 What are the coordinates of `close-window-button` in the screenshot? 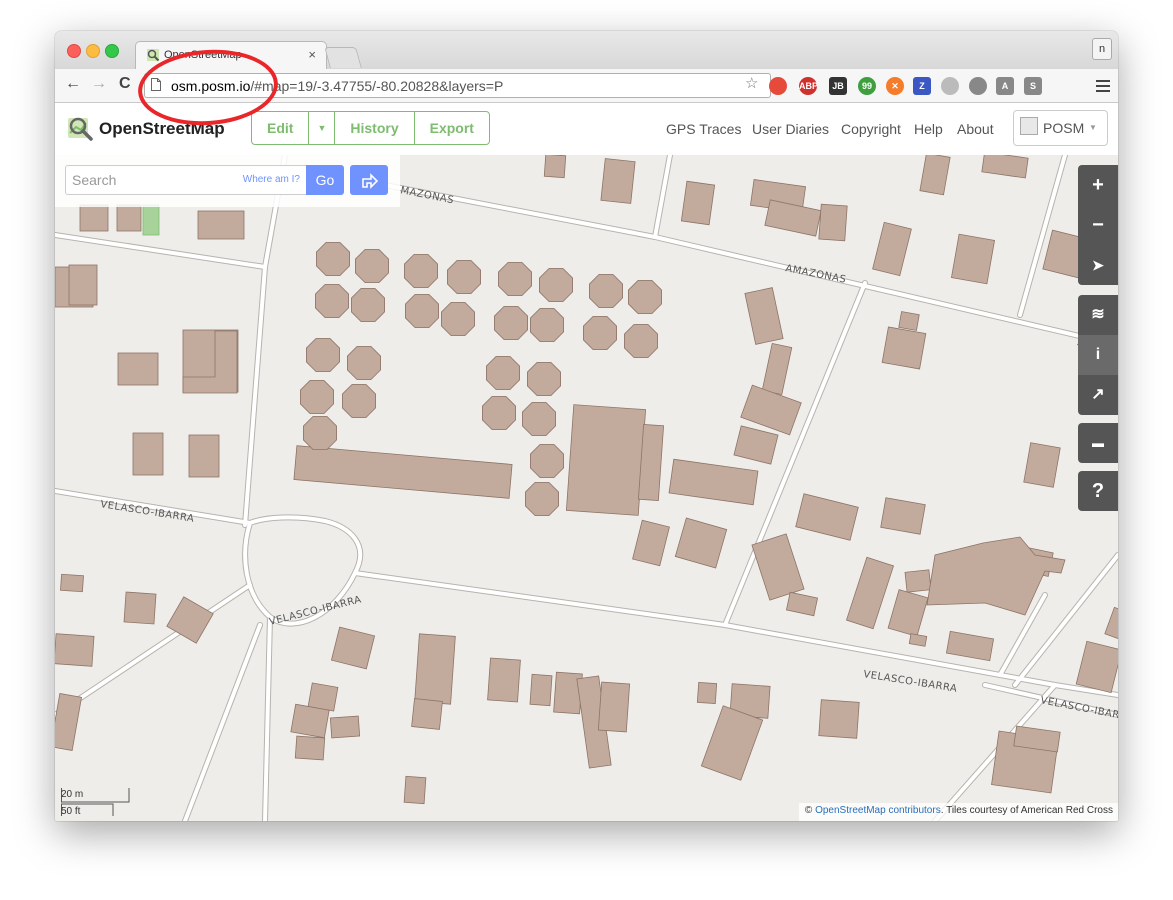 It's located at (74, 51).